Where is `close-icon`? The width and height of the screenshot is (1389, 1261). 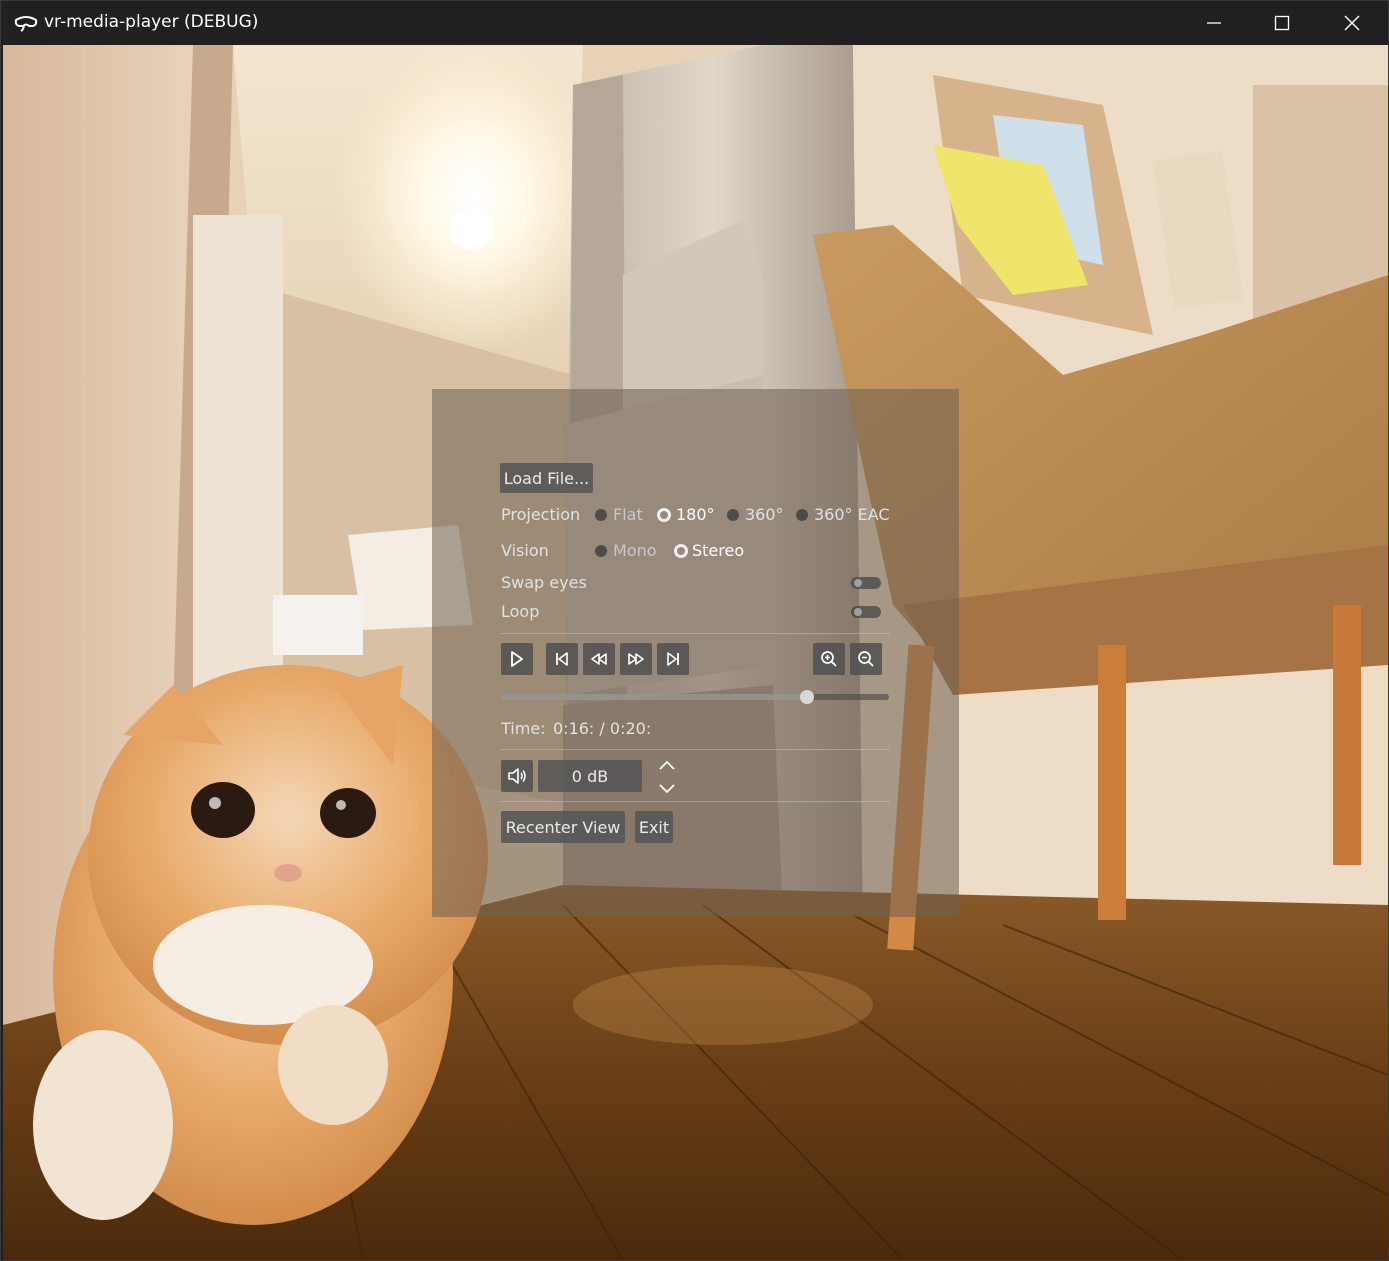
close-icon is located at coordinates (1352, 23).